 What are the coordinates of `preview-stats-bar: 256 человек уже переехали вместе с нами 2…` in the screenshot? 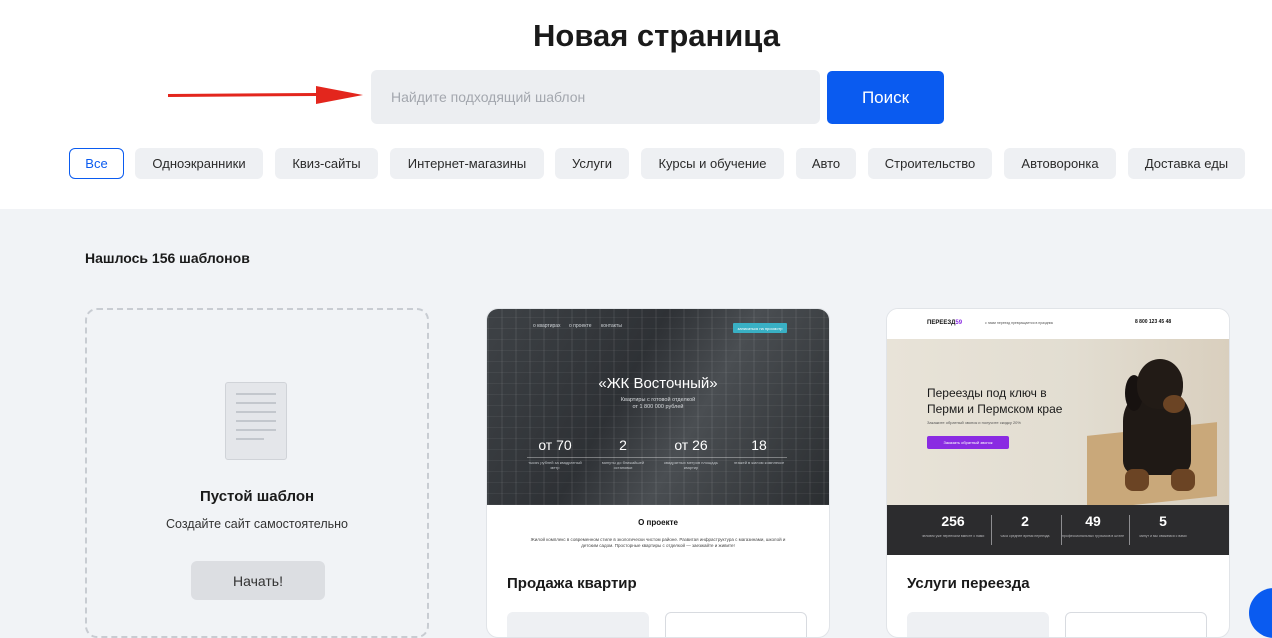 It's located at (1058, 530).